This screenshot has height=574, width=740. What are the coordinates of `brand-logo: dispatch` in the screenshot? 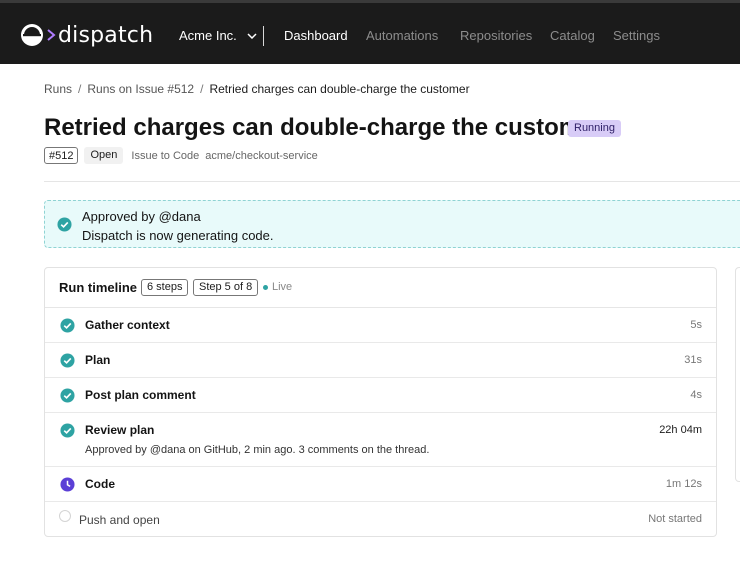 It's located at (86, 35).